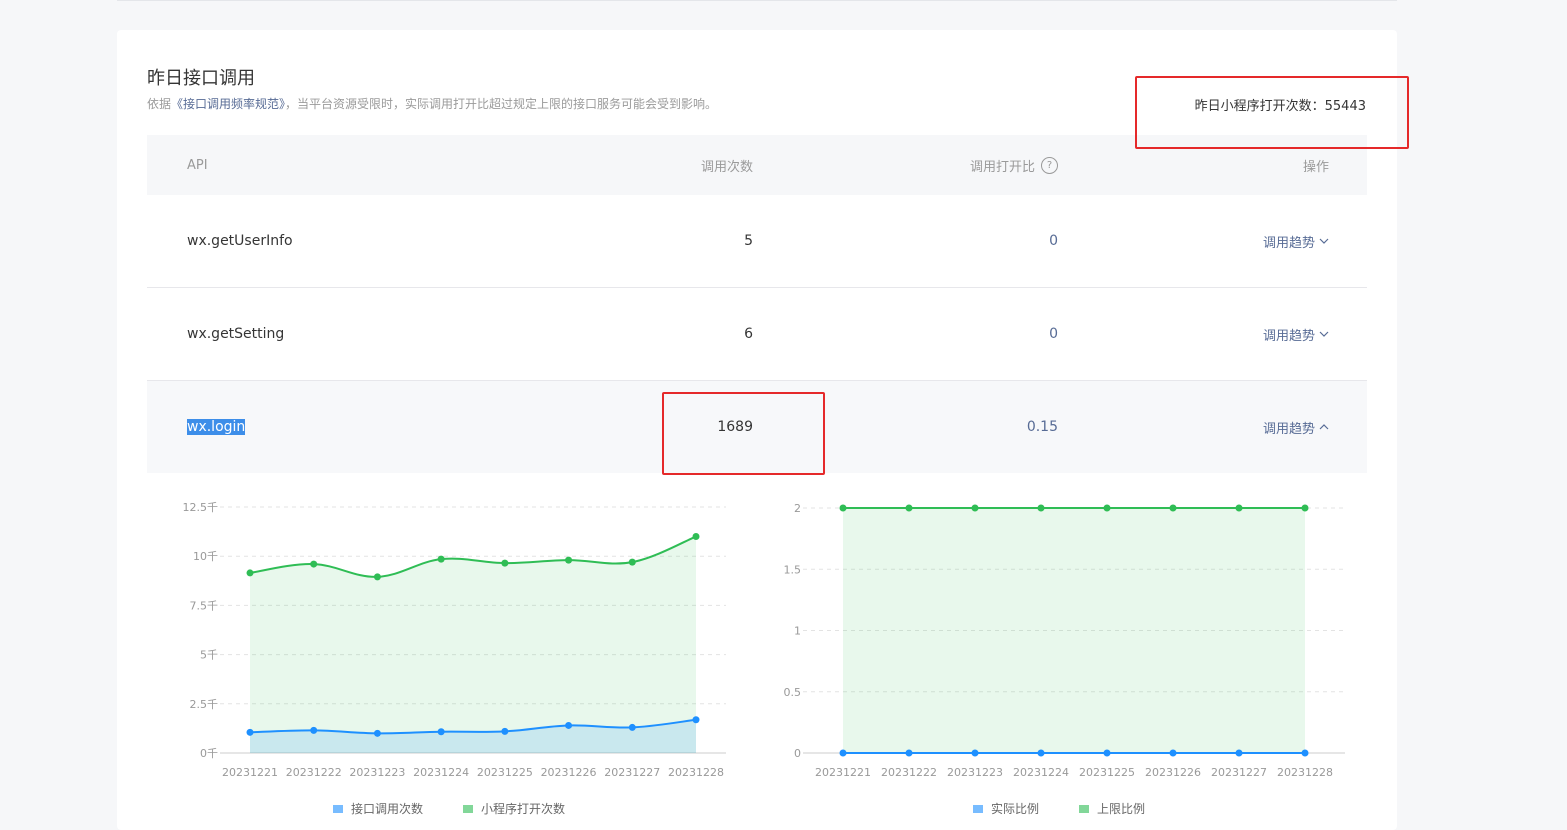  Describe the element at coordinates (1259, 106) in the screenshot. I see `open-count-label: 昨日小程序打开次数：` at that location.